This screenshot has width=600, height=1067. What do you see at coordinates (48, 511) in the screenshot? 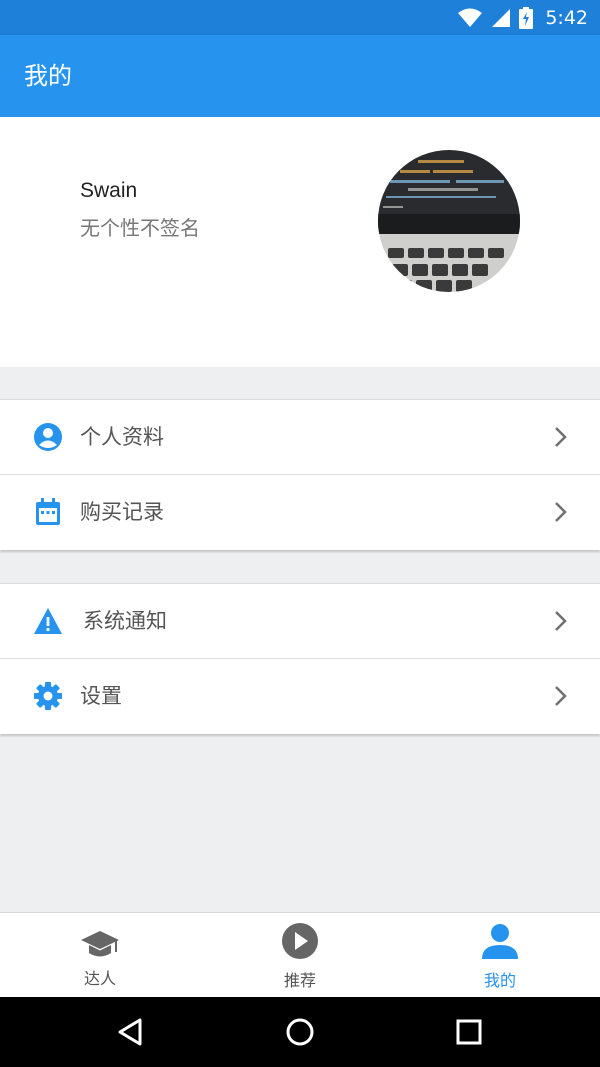
I see `calendar-icon` at bounding box center [48, 511].